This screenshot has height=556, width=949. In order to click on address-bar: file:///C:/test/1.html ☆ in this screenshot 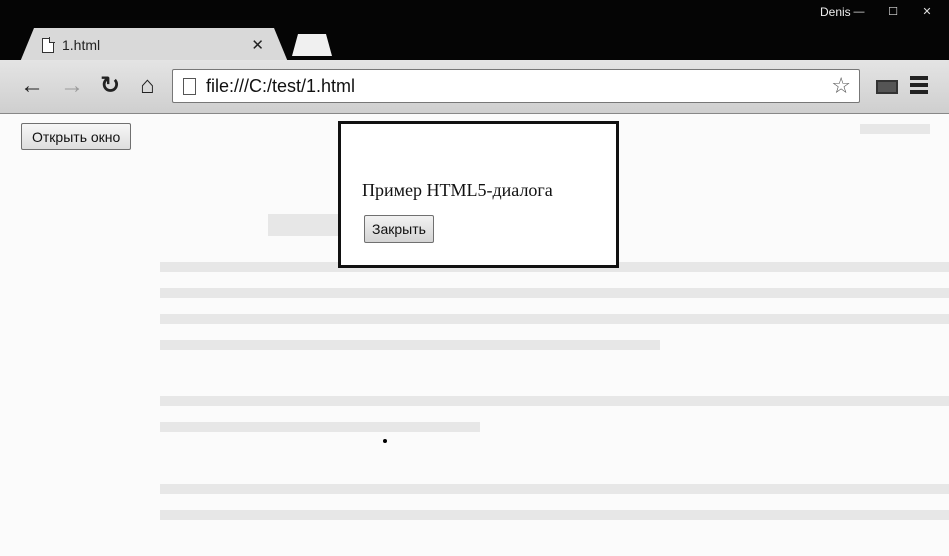, I will do `click(516, 86)`.